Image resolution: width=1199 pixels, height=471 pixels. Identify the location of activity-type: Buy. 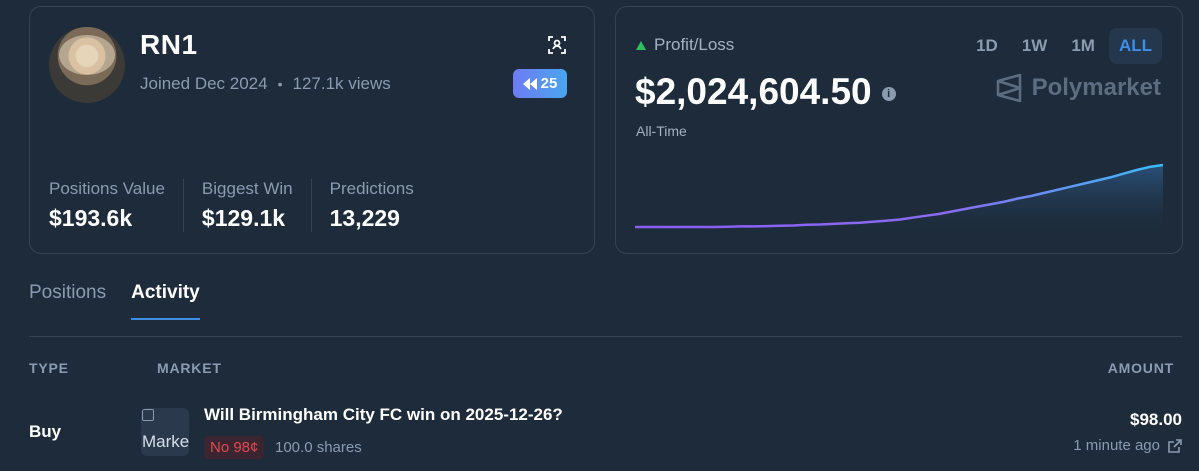
(45, 431).